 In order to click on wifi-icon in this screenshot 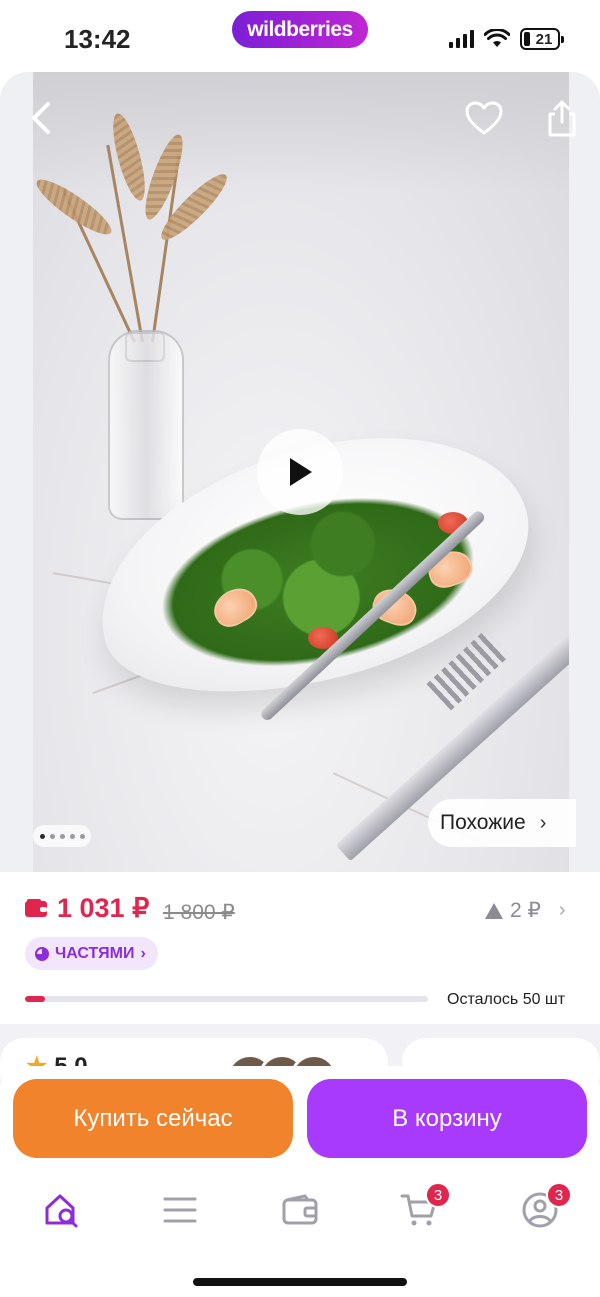, I will do `click(497, 38)`.